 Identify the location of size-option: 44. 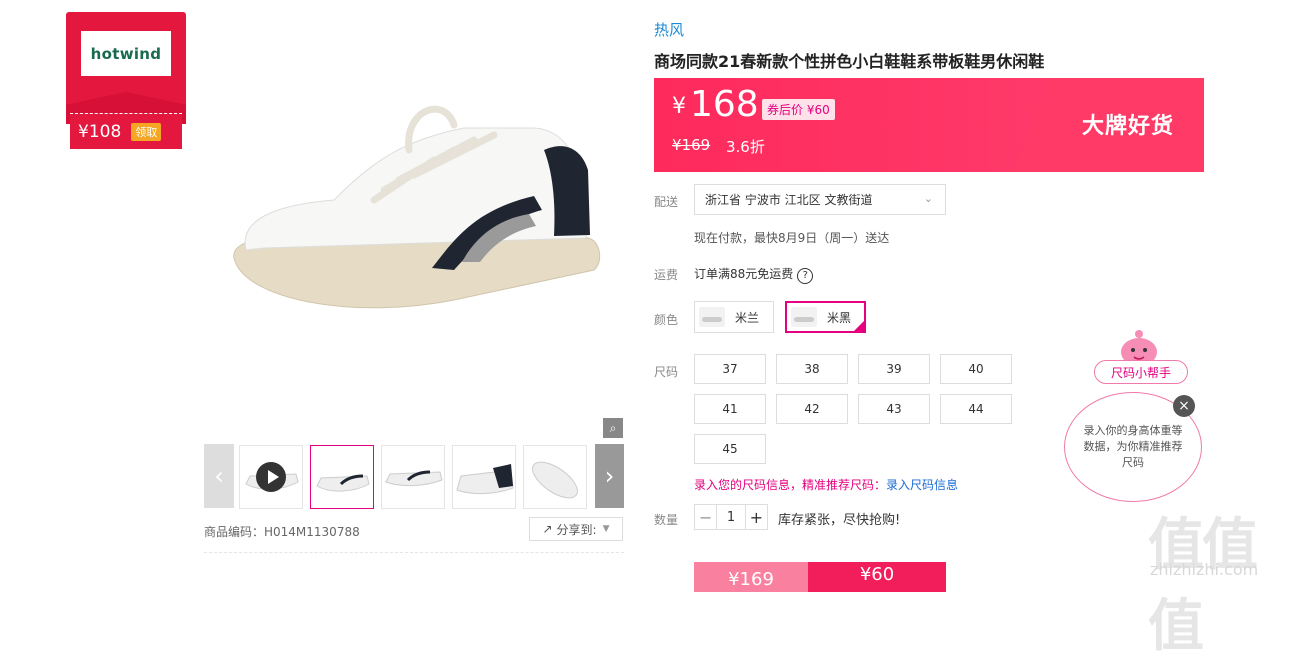
(976, 409).